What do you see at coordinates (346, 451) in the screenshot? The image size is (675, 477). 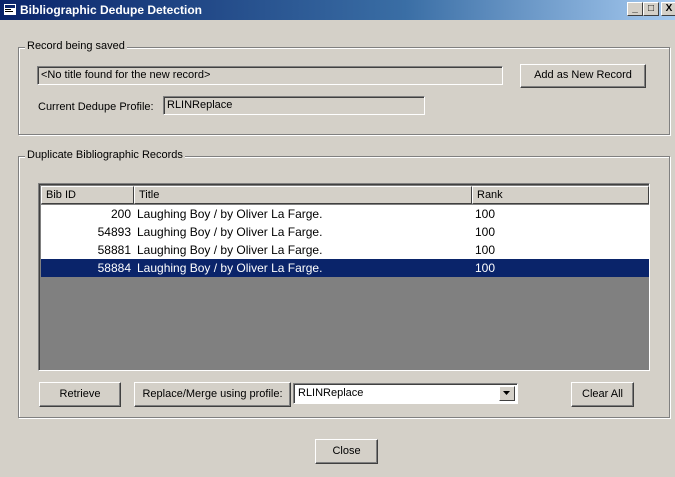 I see `close-button: Close` at bounding box center [346, 451].